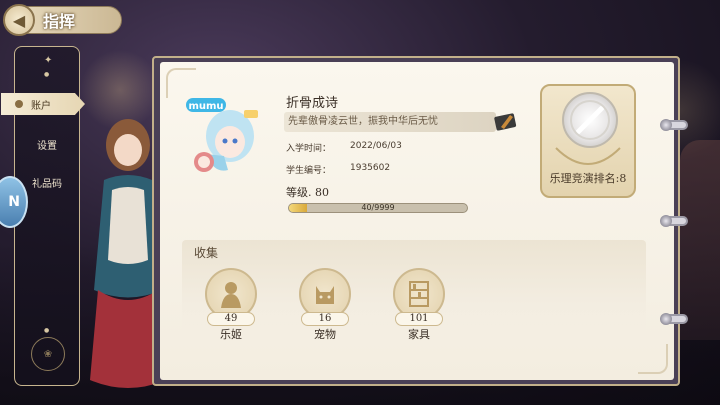 The height and width of the screenshot is (405, 720). Describe the element at coordinates (419, 319) in the screenshot. I see `collection-count: 101` at that location.